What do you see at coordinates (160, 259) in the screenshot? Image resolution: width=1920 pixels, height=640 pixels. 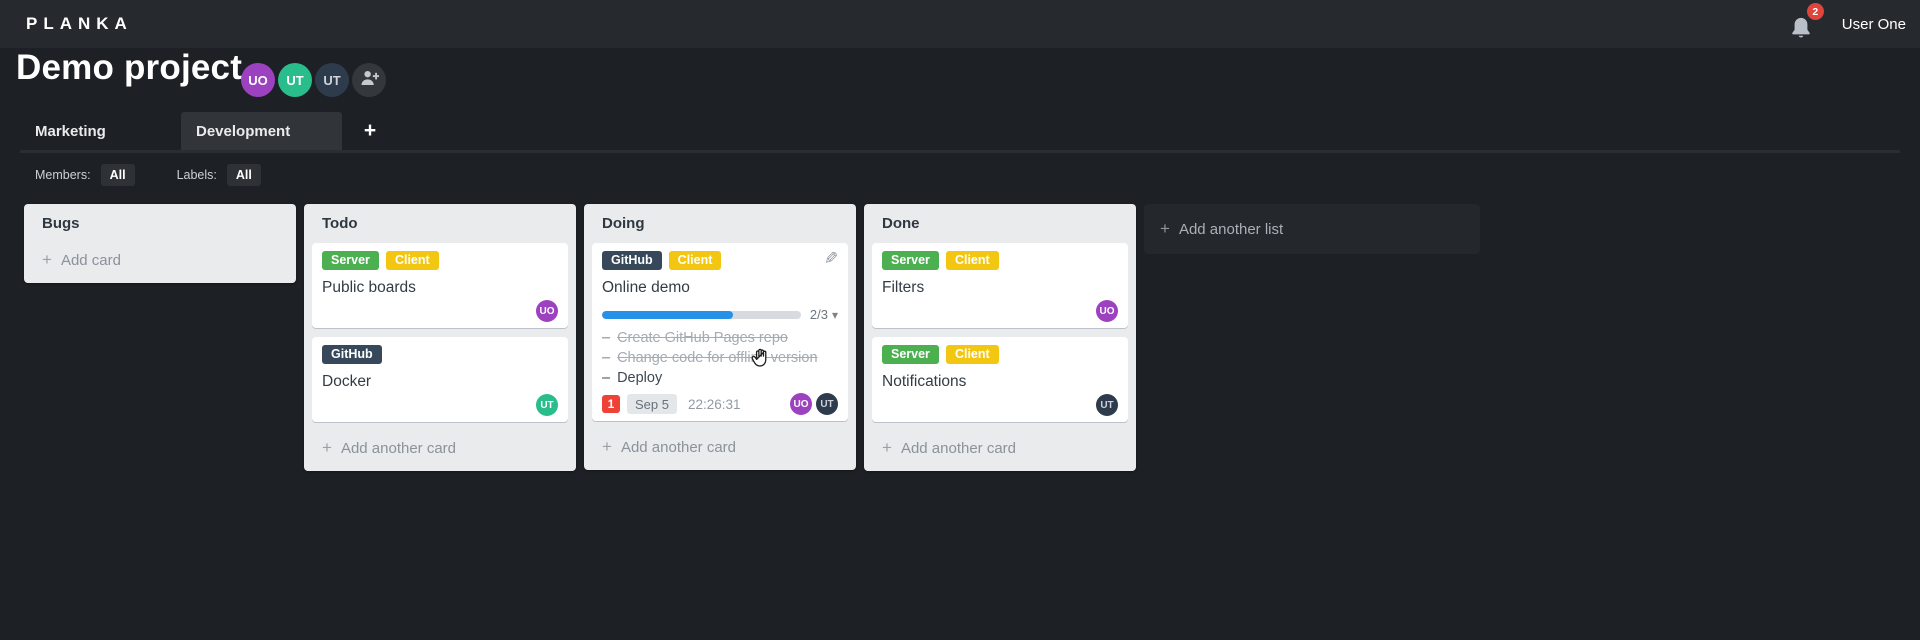 I see `add-card-button: + Add card` at bounding box center [160, 259].